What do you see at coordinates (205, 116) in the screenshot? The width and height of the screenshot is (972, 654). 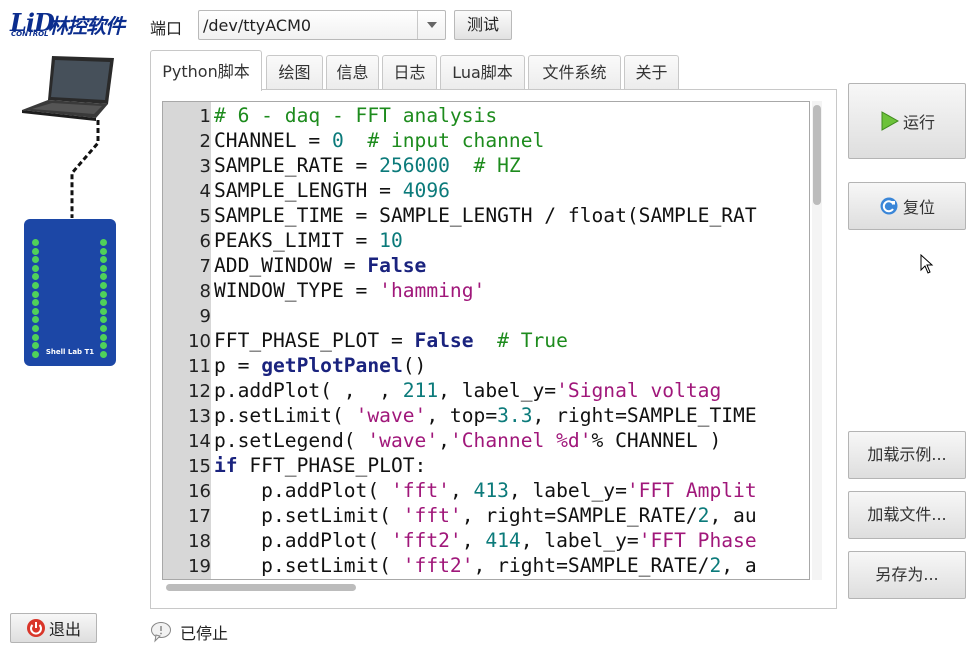 I see `line-number: 1` at bounding box center [205, 116].